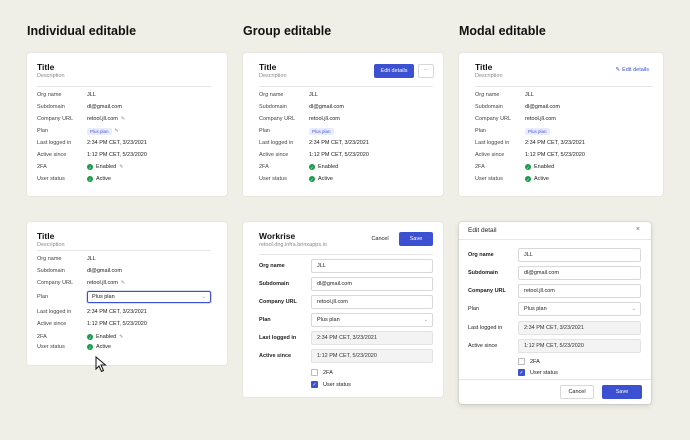 The width and height of the screenshot is (690, 440). I want to click on active-since-value: 1:12 PM CET, 5/23/2020, so click(117, 324).